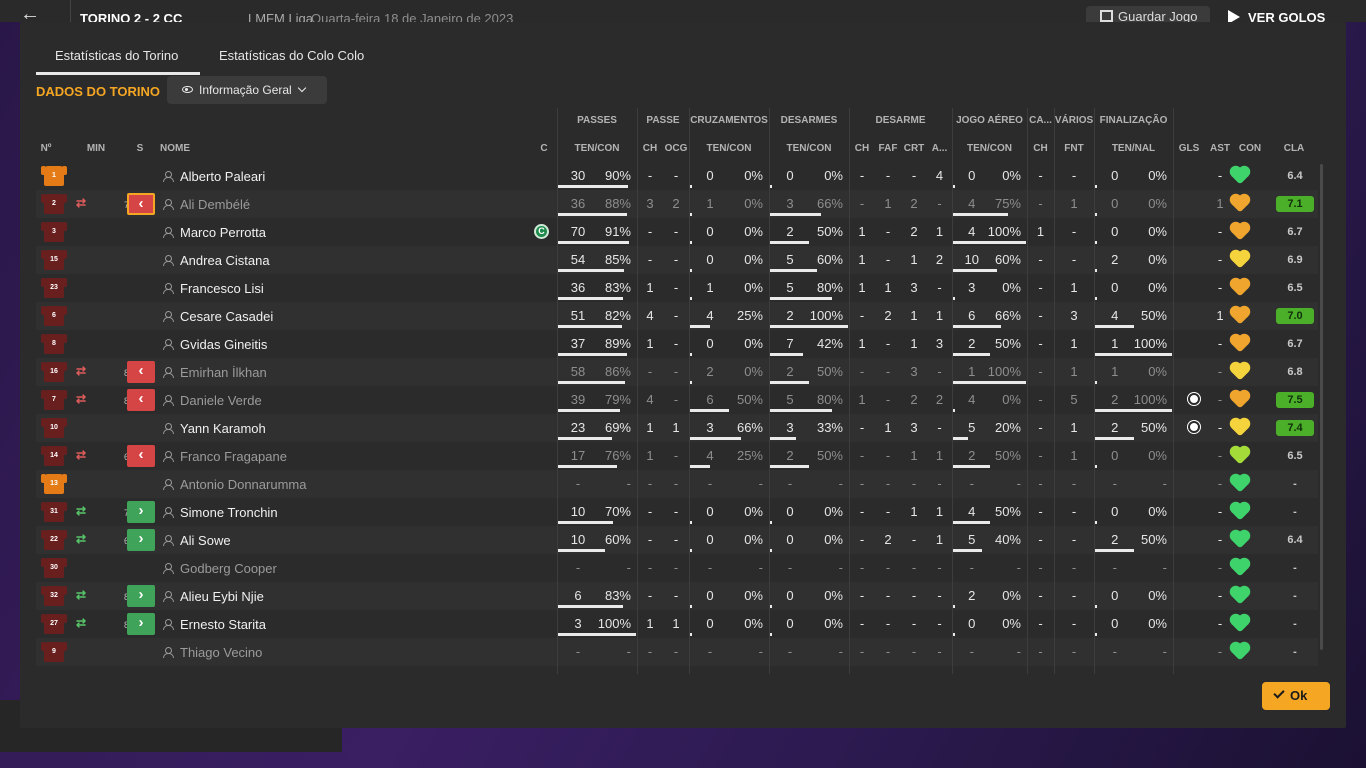 Image resolution: width=1366 pixels, height=768 pixels. Describe the element at coordinates (710, 399) in the screenshot. I see `crosses-attempts: 6` at that location.